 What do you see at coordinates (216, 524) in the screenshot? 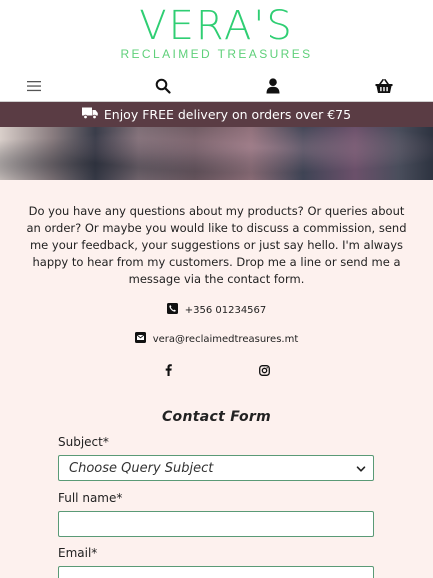
I see `fullname-input` at bounding box center [216, 524].